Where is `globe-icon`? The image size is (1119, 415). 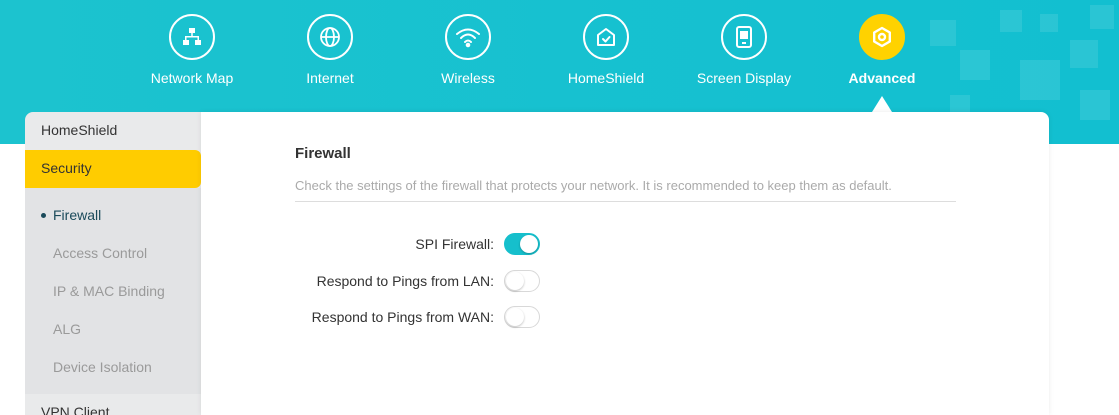 globe-icon is located at coordinates (330, 37).